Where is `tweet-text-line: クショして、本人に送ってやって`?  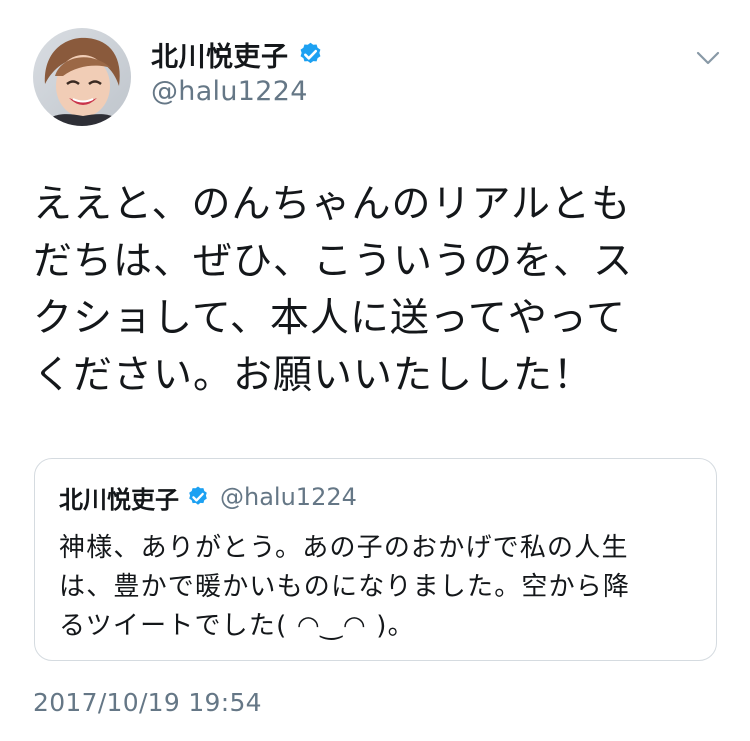 tweet-text-line: クショして、本人に送ってやって is located at coordinates (329, 318).